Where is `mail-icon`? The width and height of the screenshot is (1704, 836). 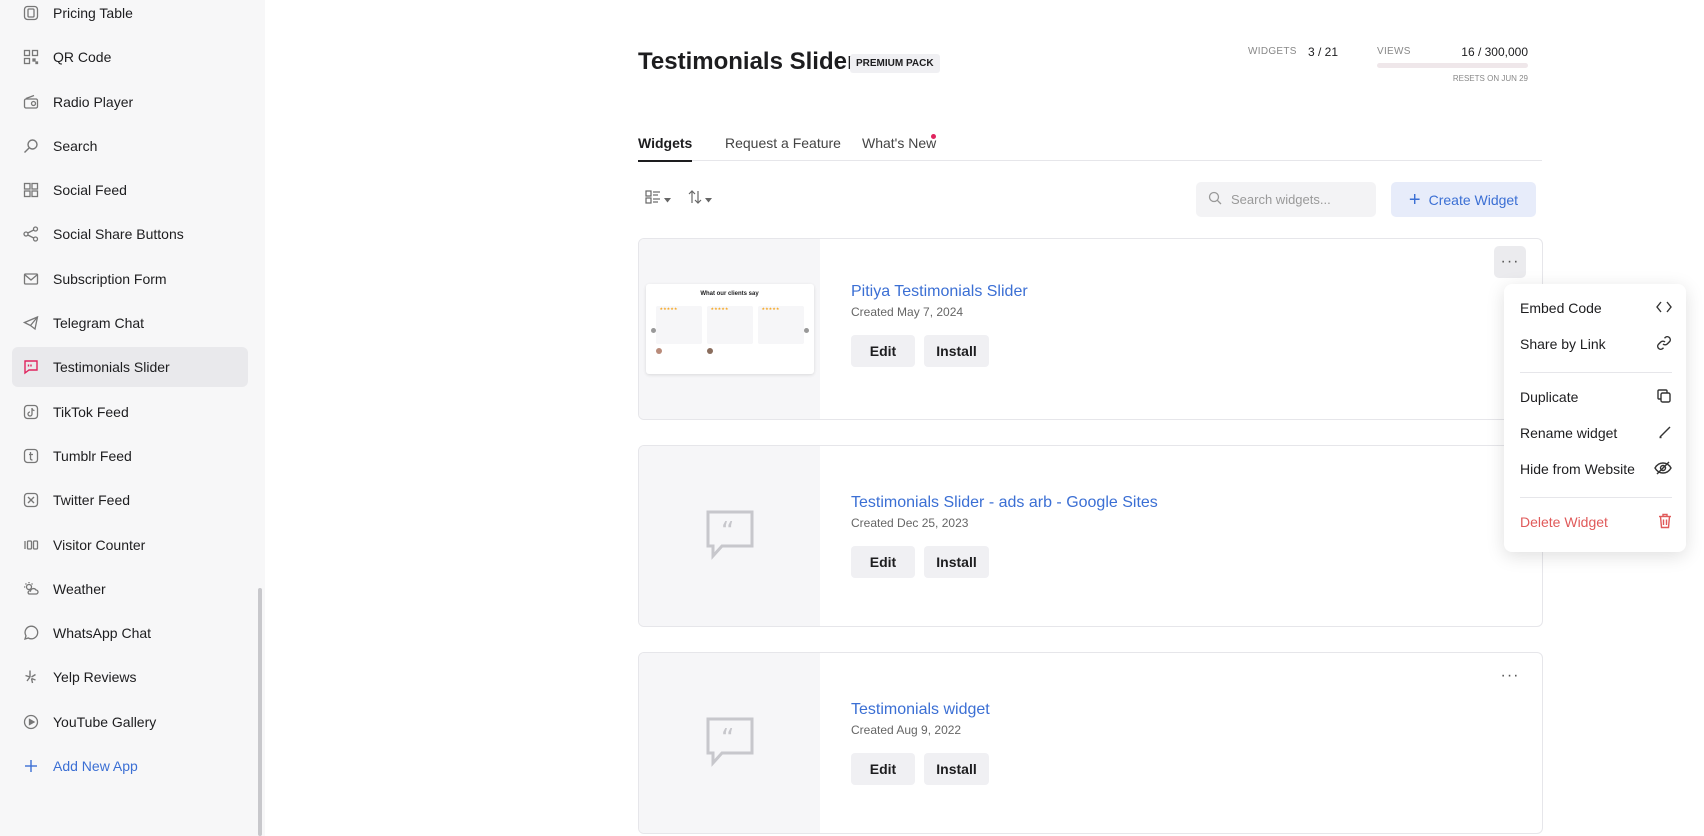 mail-icon is located at coordinates (30, 278).